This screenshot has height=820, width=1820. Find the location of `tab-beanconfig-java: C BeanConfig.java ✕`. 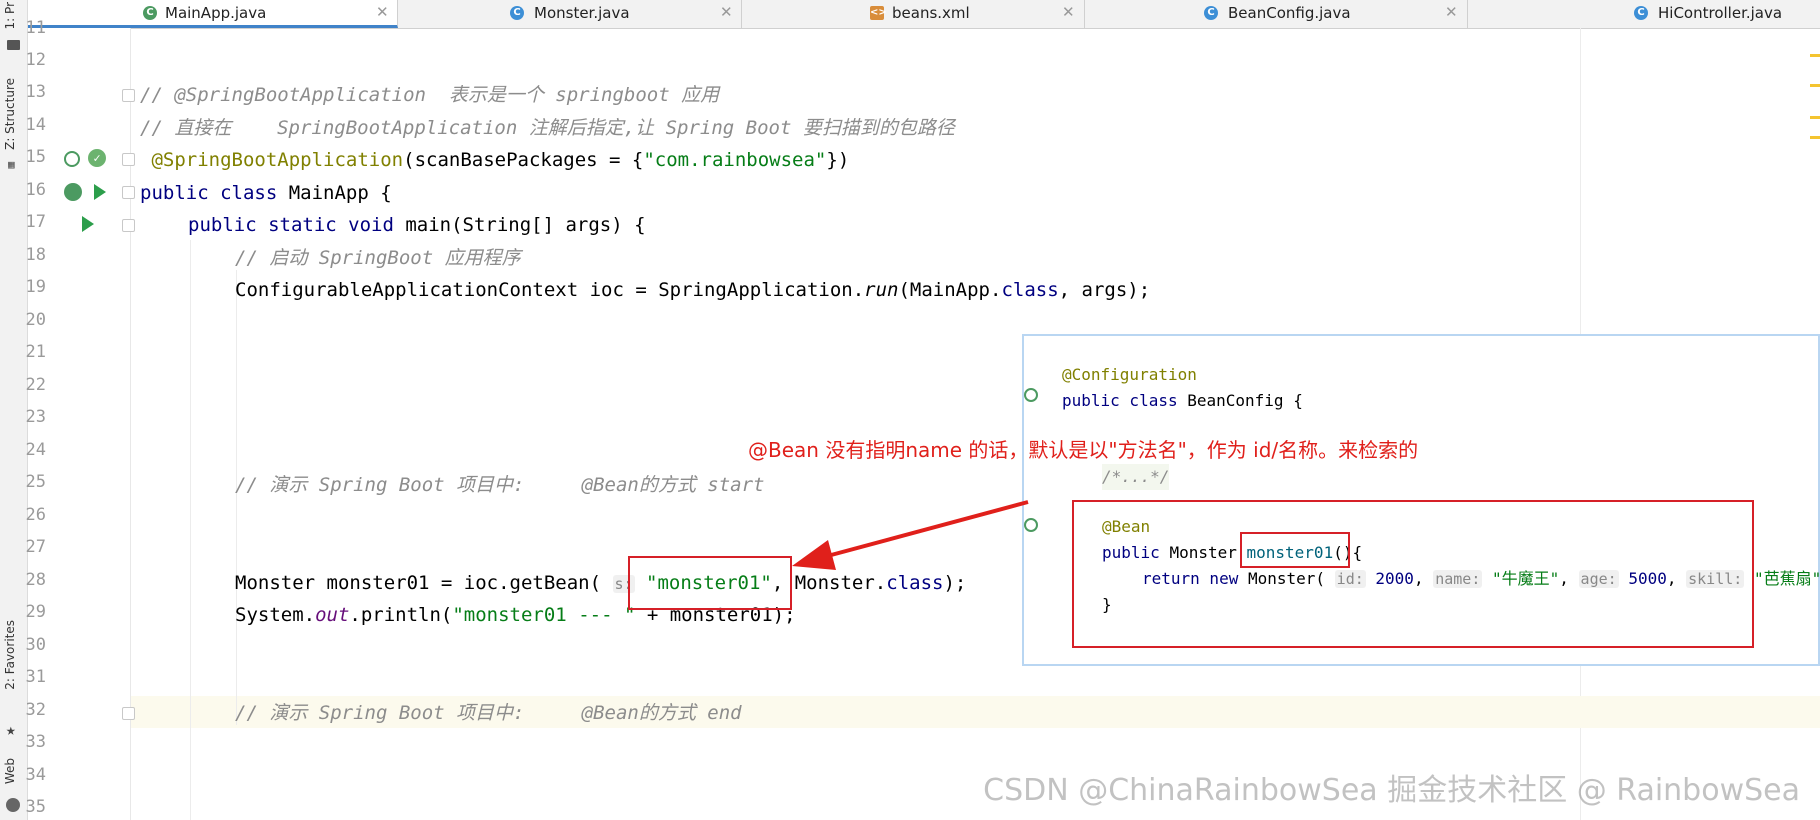

tab-beanconfig-java: C BeanConfig.java ✕ is located at coordinates (1276, 14).